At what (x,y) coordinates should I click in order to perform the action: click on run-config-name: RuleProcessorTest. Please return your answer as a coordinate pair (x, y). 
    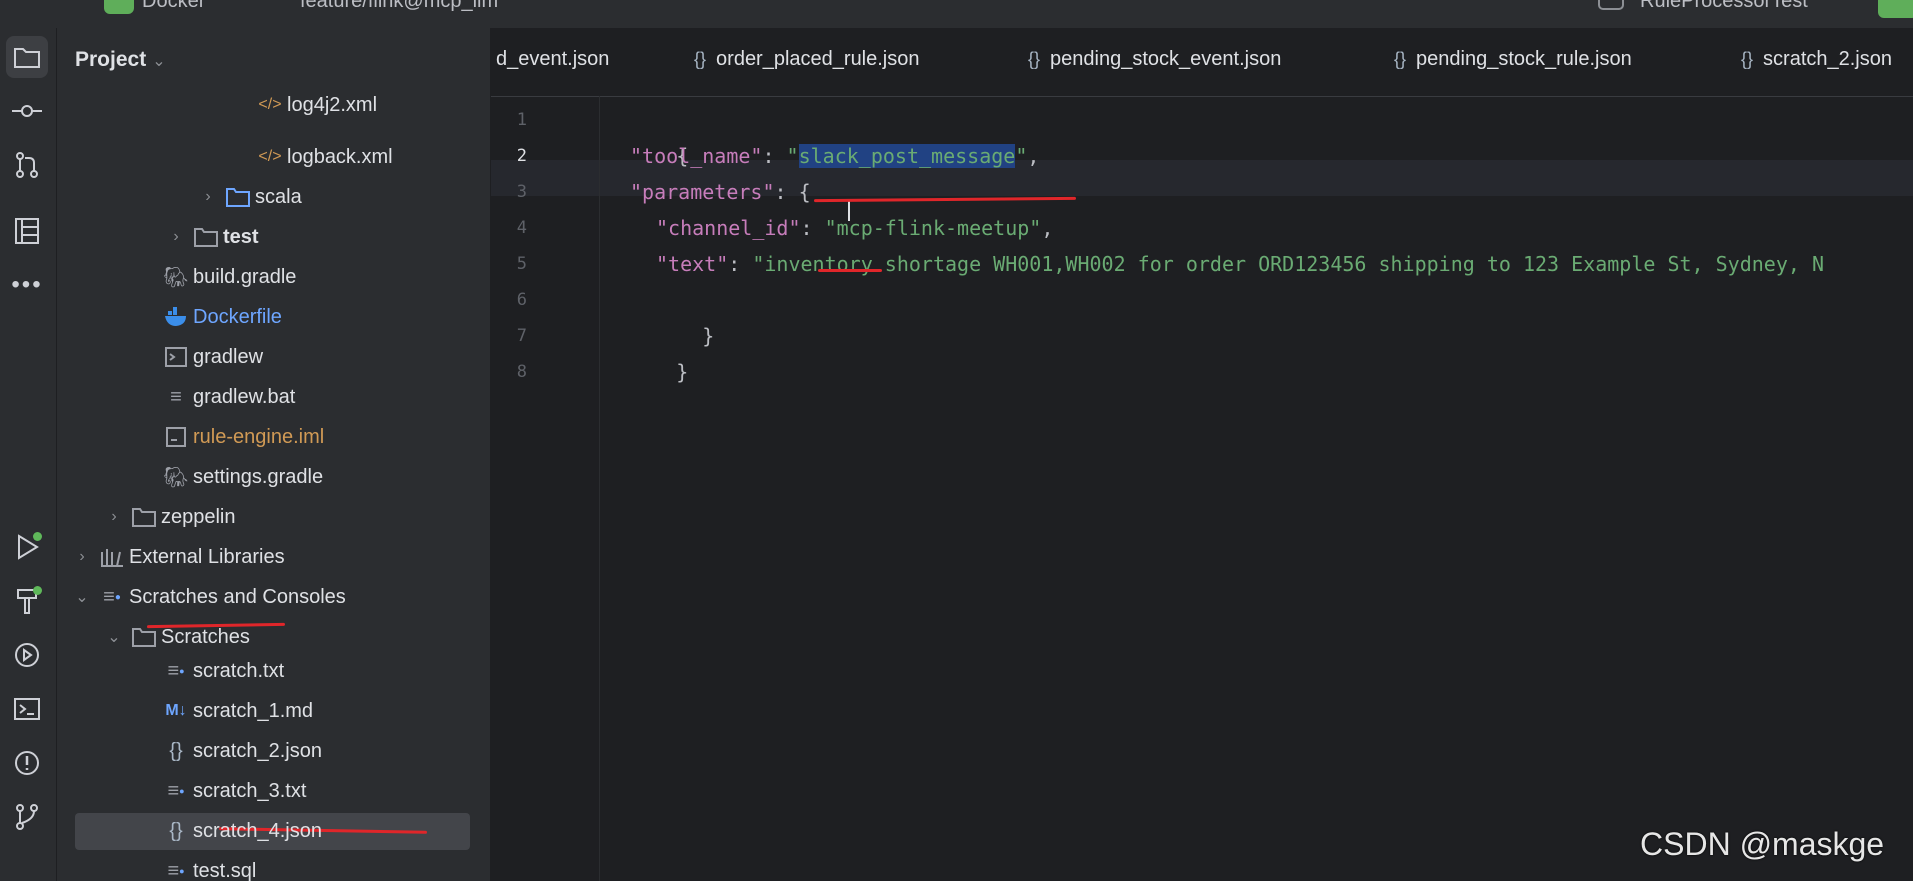
    Looking at the image, I should click on (1724, 6).